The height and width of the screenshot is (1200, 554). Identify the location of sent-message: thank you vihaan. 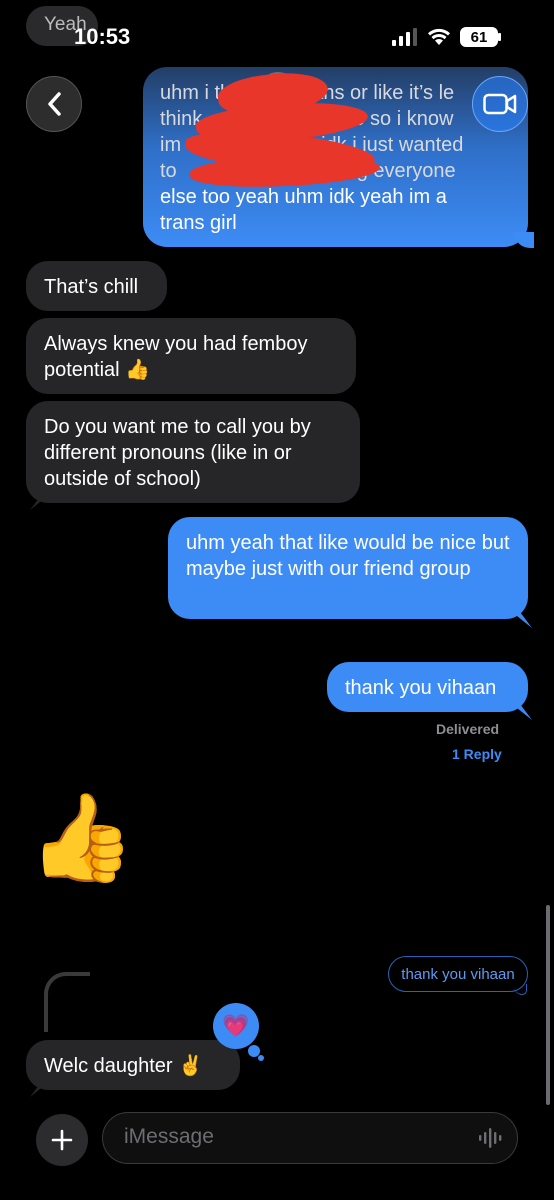
(427, 687).